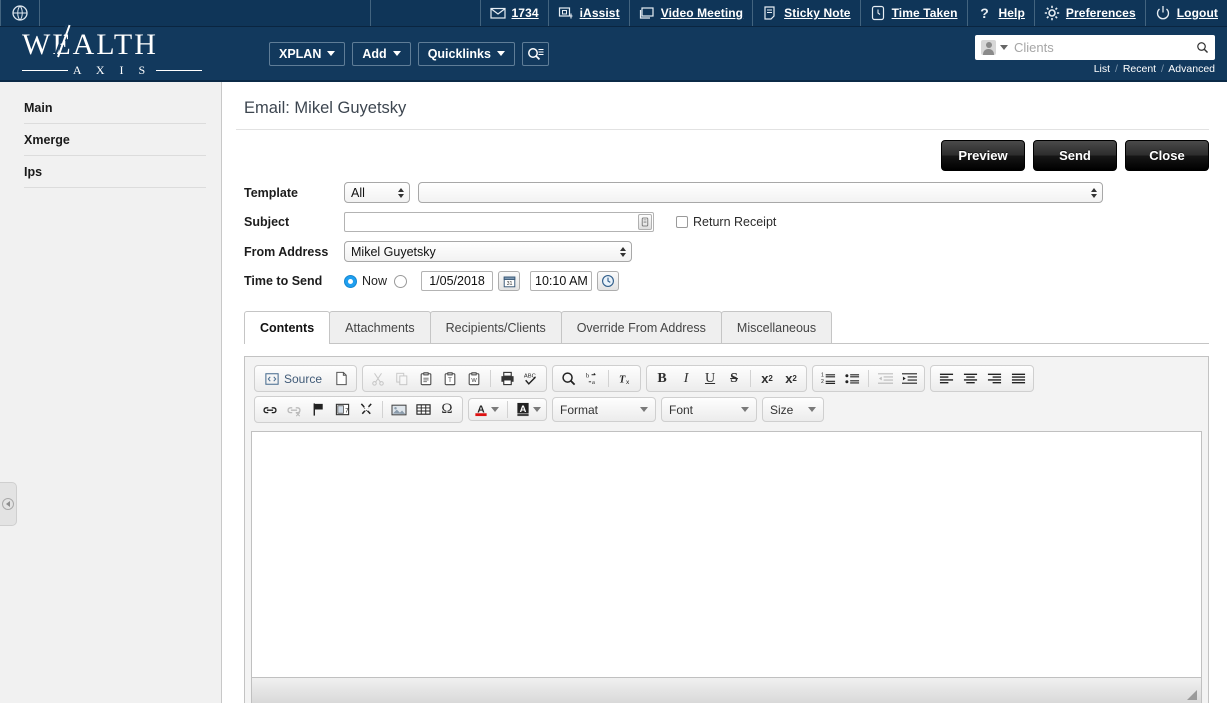  I want to click on sidebar-item-xmerge: Xmerge, so click(115, 140).